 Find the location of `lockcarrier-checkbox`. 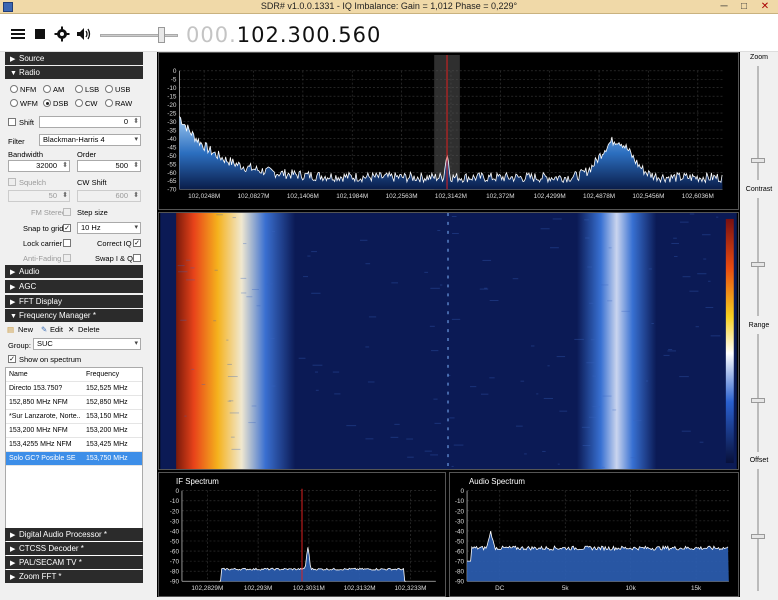

lockcarrier-checkbox is located at coordinates (67, 243).